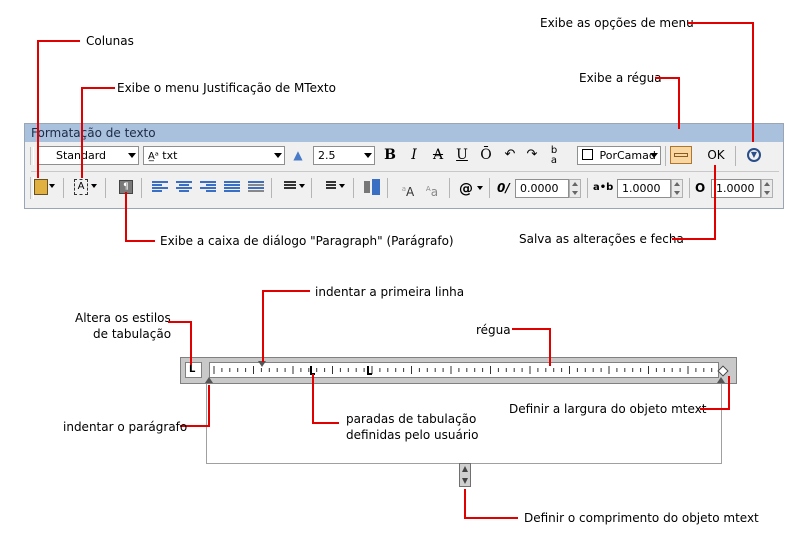 The height and width of the screenshot is (534, 807). Describe the element at coordinates (432, 189) in the screenshot. I see `lowercase-icon: Aa` at that location.